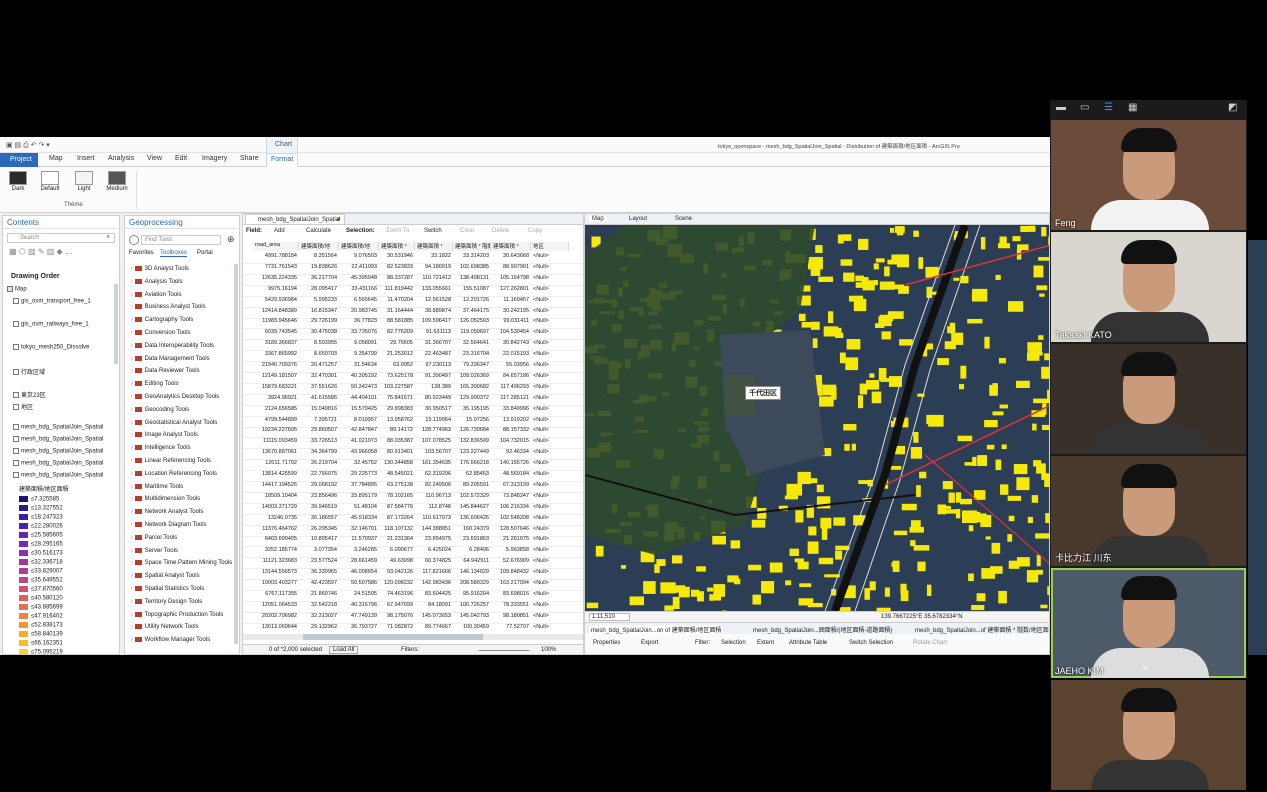 The width and height of the screenshot is (1267, 792). I want to click on table-cell: 103.227587, so click(397, 387).